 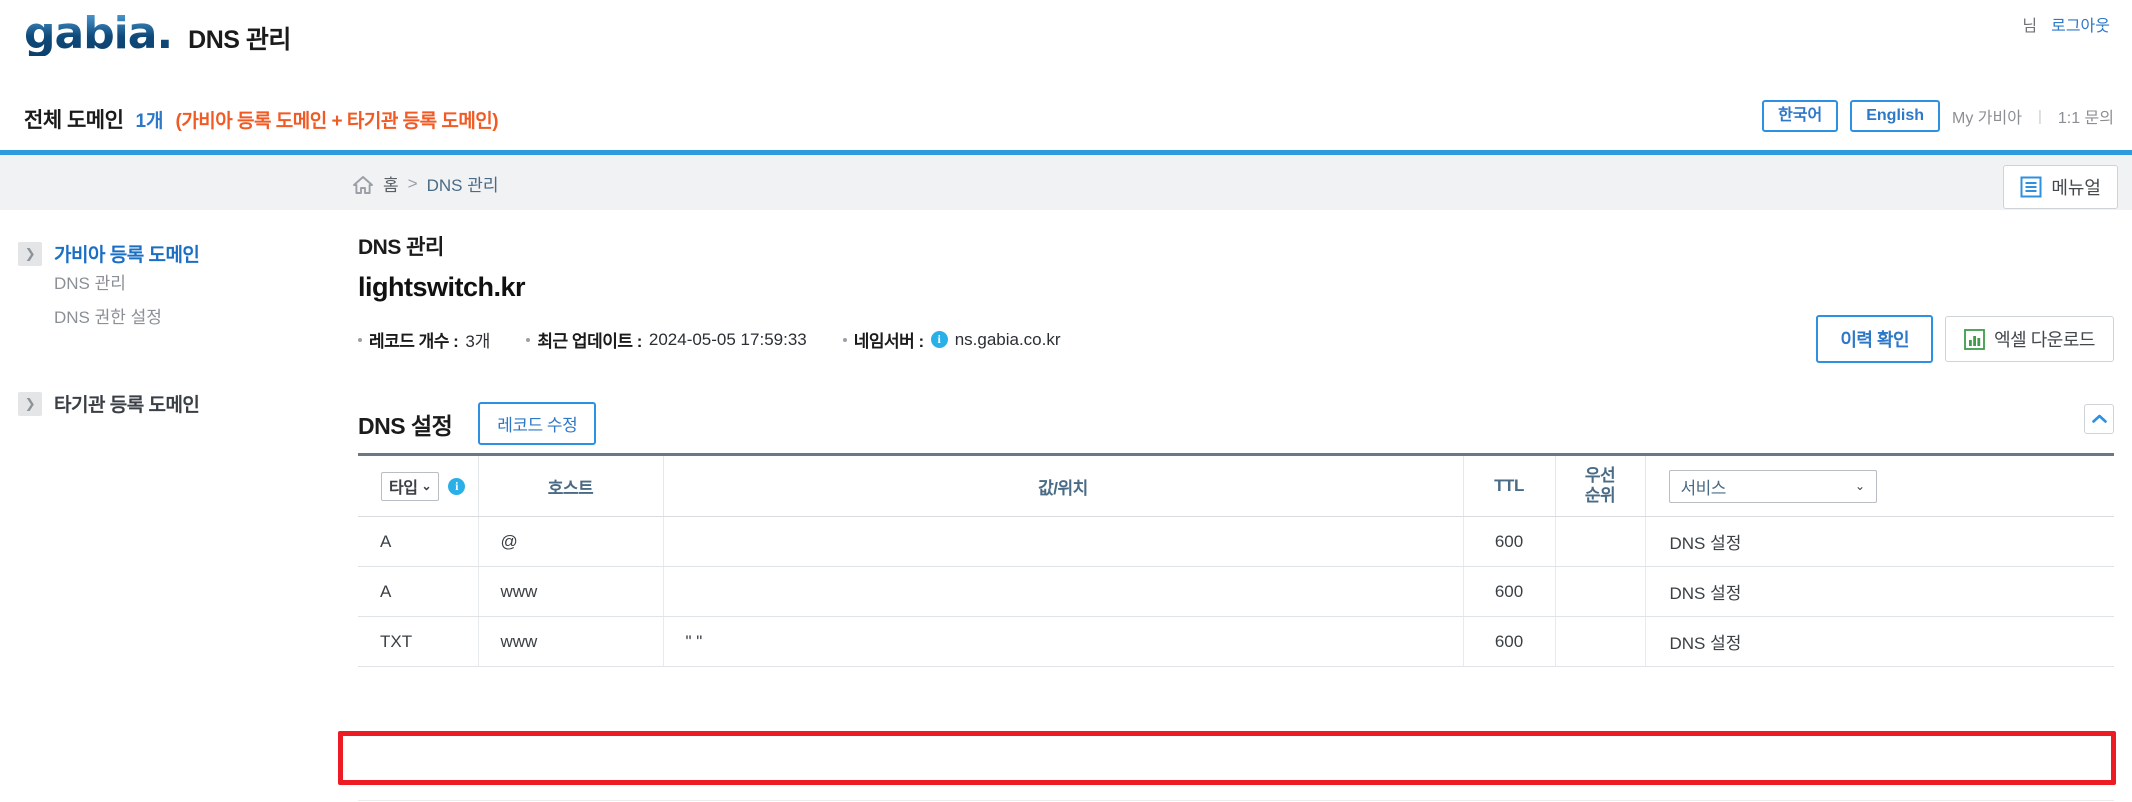 I want to click on meta-action-buttons: 이력 확인 엑셀 다운로드, so click(x=1965, y=339).